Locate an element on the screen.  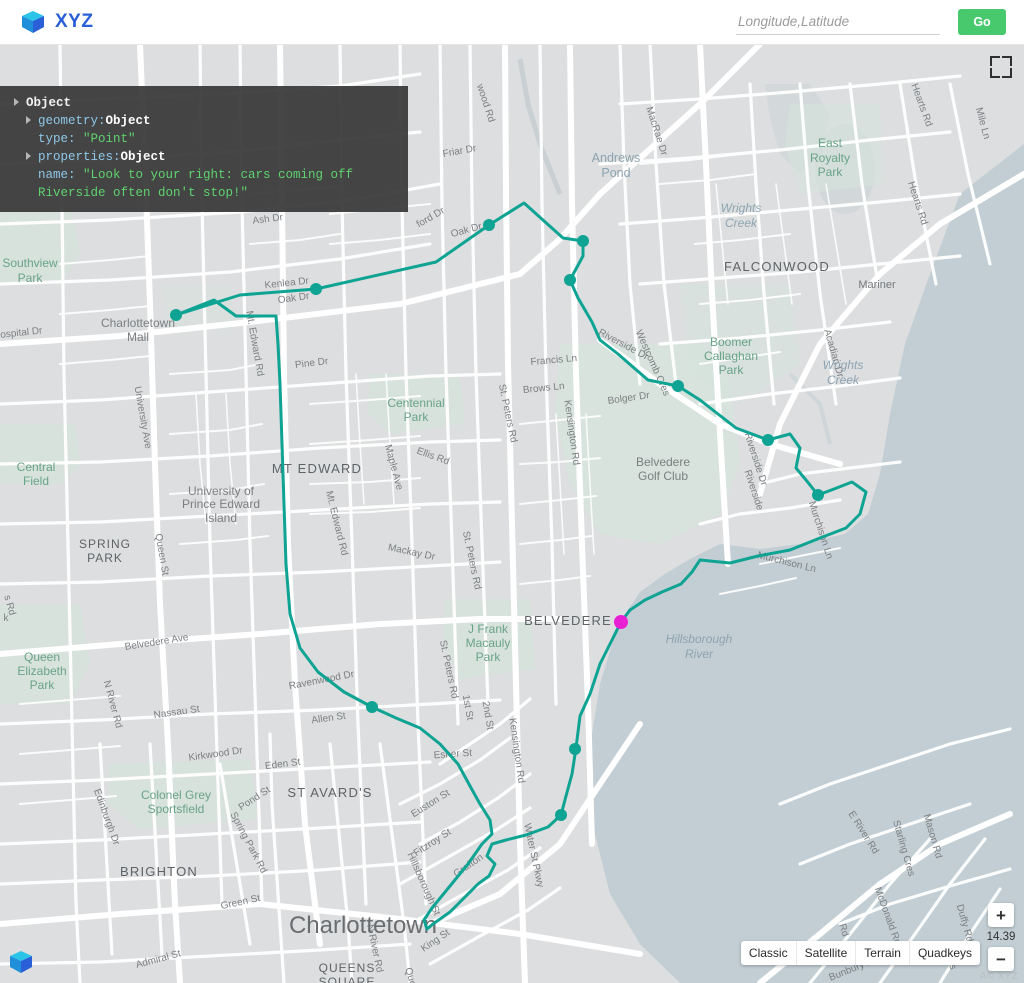
map-place-label: Macauly is located at coordinates (488, 643).